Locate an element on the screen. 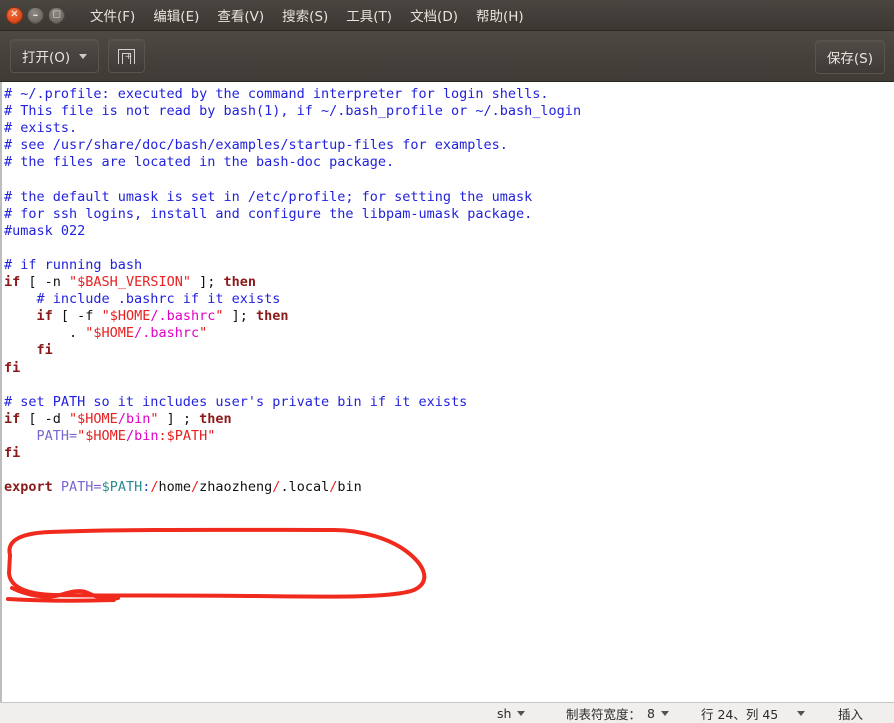  code-line: PATH="$HOME/bin:$PATH" is located at coordinates (449, 436).